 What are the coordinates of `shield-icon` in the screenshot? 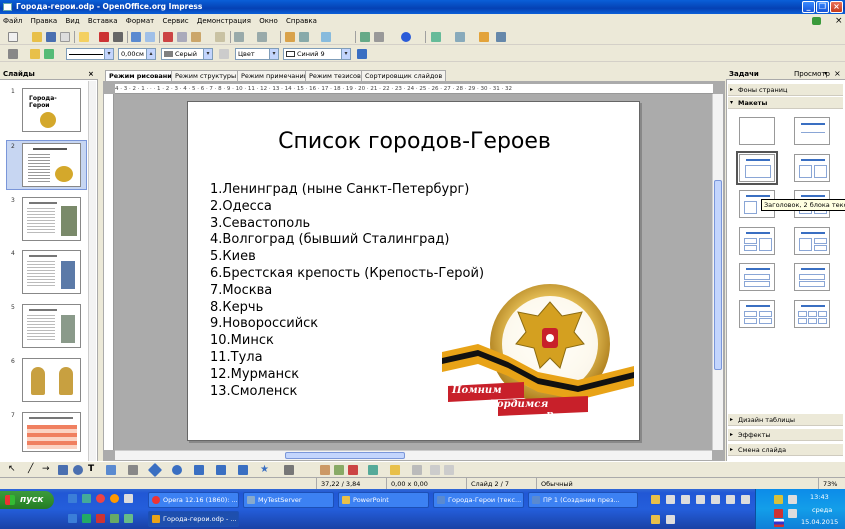 It's located at (778, 499).